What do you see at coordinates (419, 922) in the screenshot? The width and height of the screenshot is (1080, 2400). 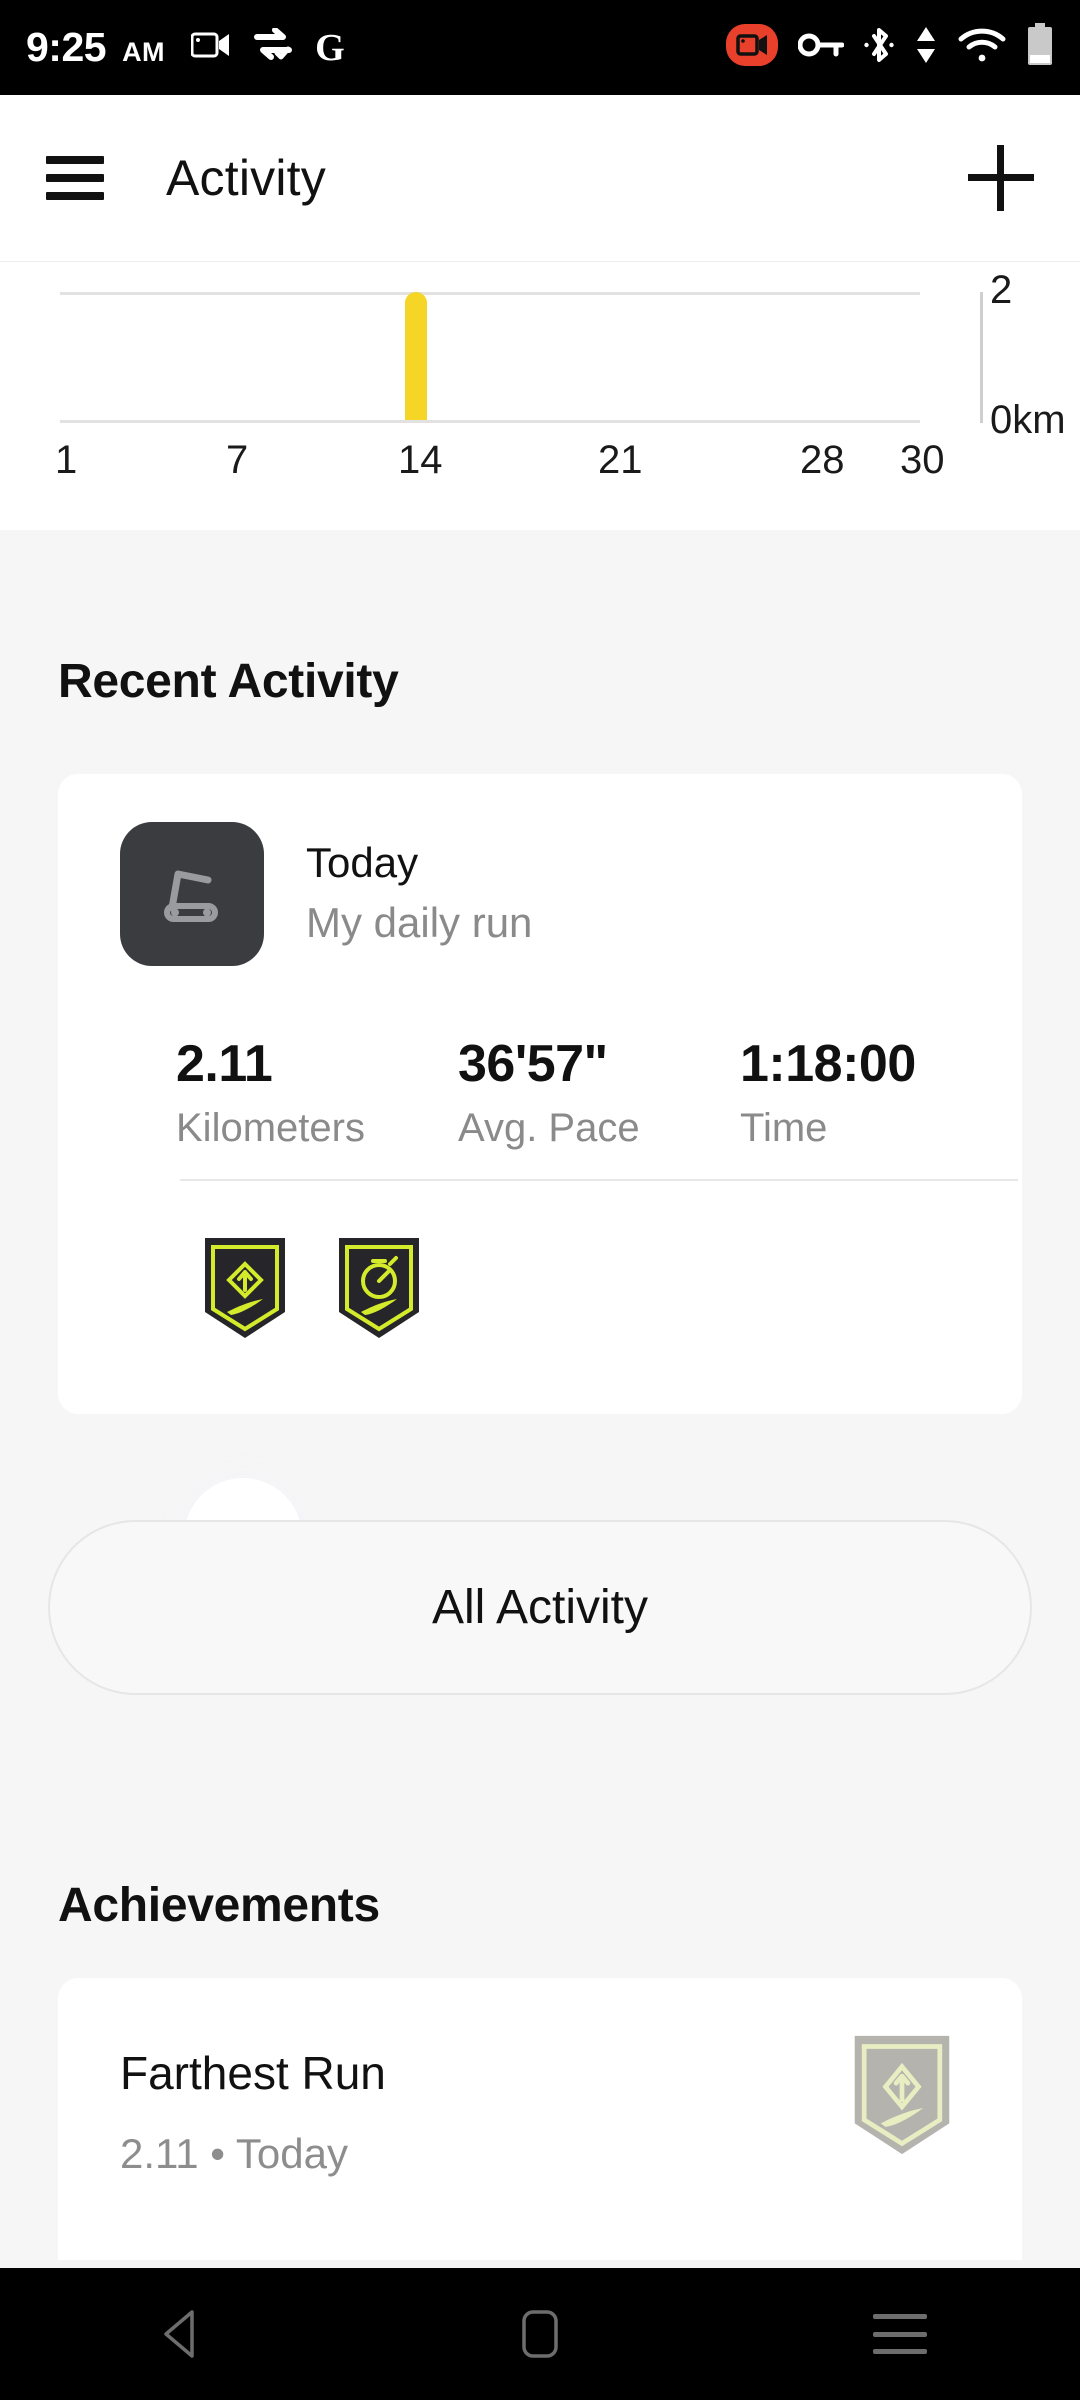 I see `activity-subtitle: My daily run` at bounding box center [419, 922].